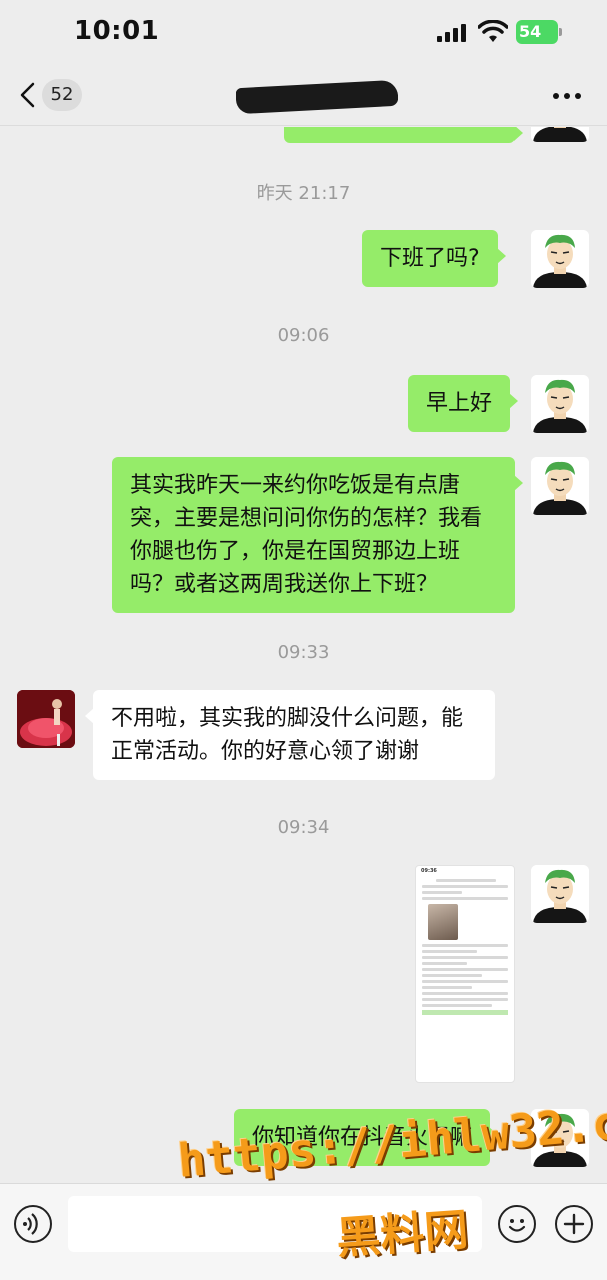 The width and height of the screenshot is (607, 1280). I want to click on wifi-icon, so click(493, 31).